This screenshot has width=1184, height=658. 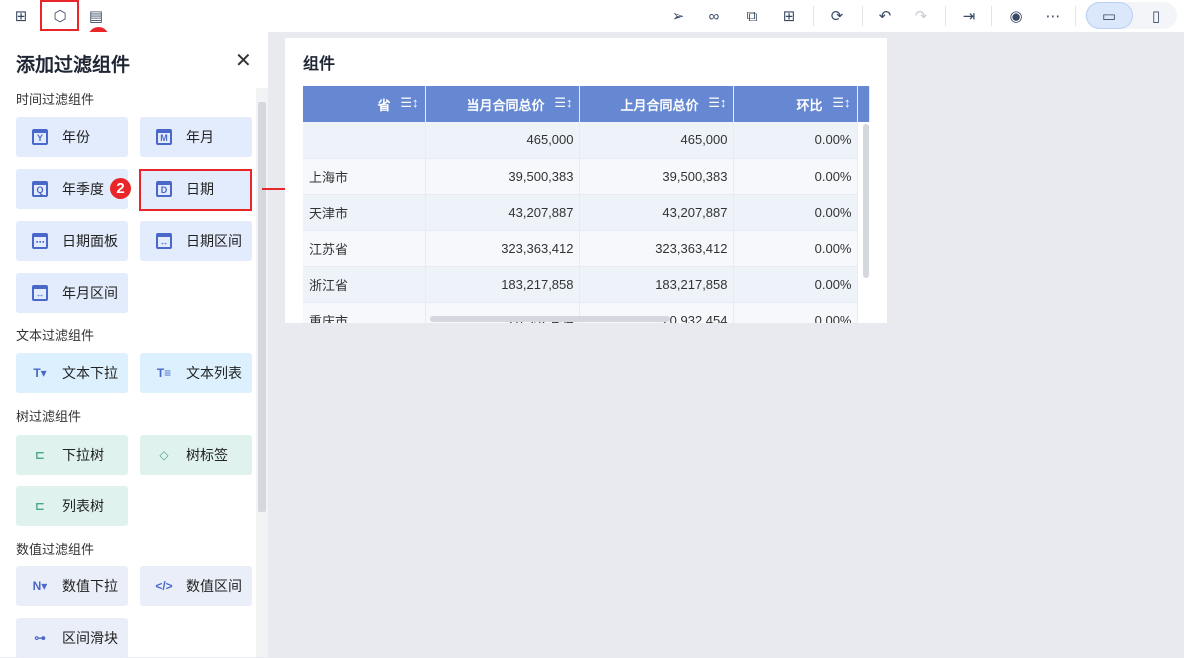 I want to click on filter-item-日期区间: ↔ 日期区间, so click(x=196, y=241).